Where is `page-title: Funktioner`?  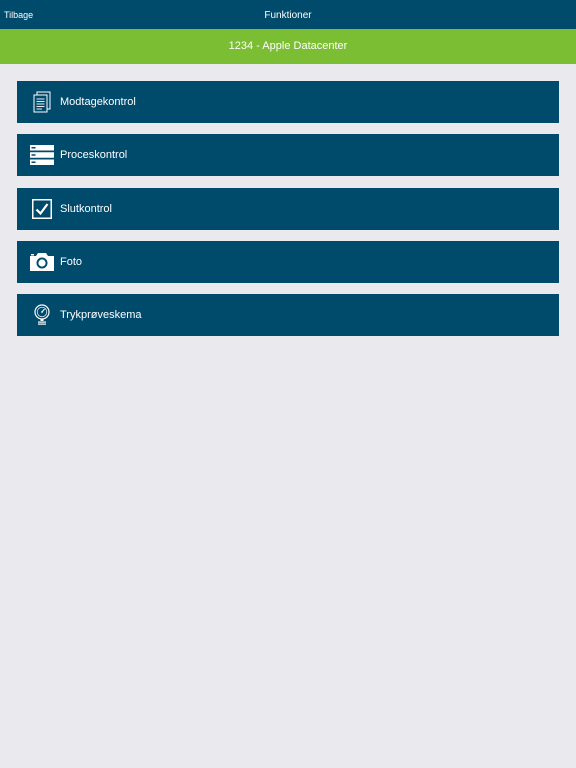 page-title: Funktioner is located at coordinates (288, 15).